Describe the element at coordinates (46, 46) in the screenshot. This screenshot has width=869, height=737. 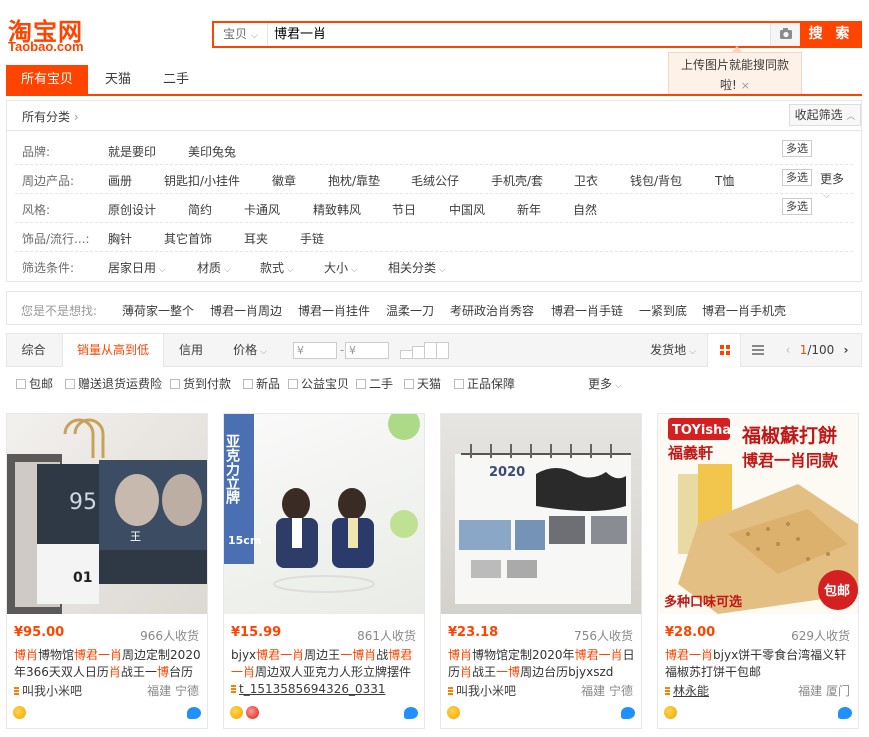
I see `logo-subtitle: Taobao.com` at that location.